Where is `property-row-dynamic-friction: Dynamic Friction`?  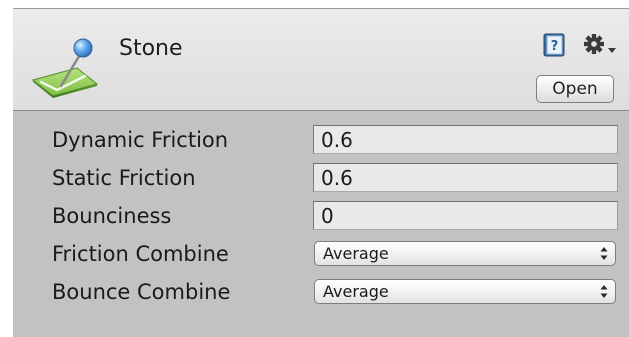
property-row-dynamic-friction: Dynamic Friction is located at coordinates (321, 140).